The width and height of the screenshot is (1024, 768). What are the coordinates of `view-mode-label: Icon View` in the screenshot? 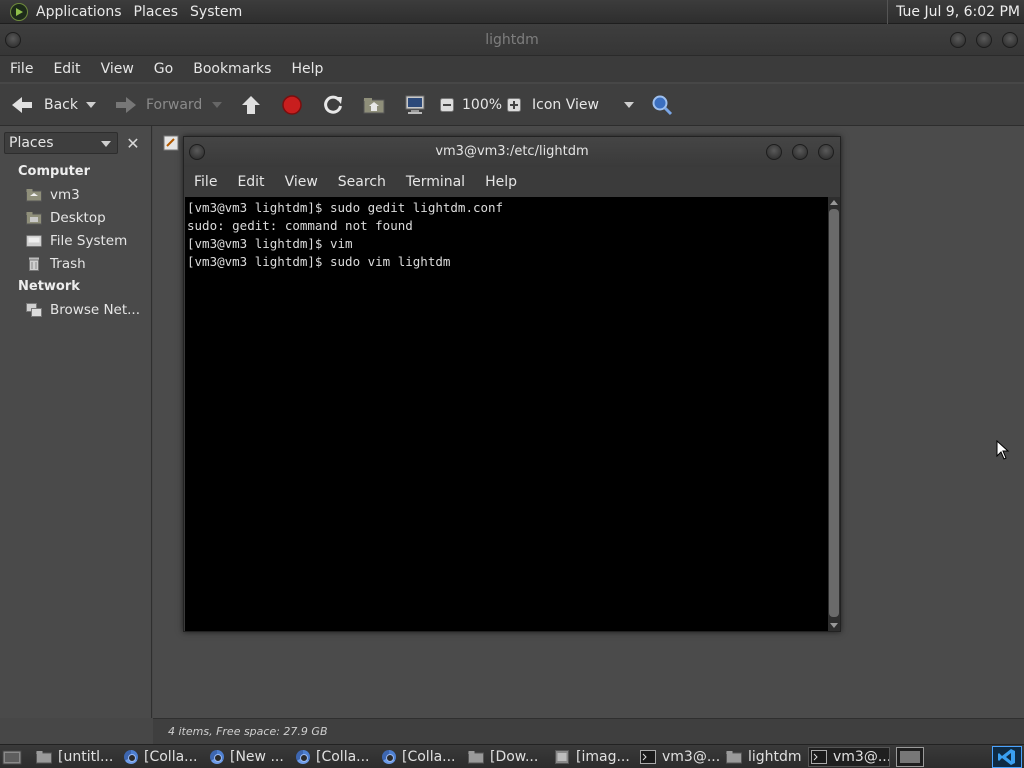 It's located at (565, 105).